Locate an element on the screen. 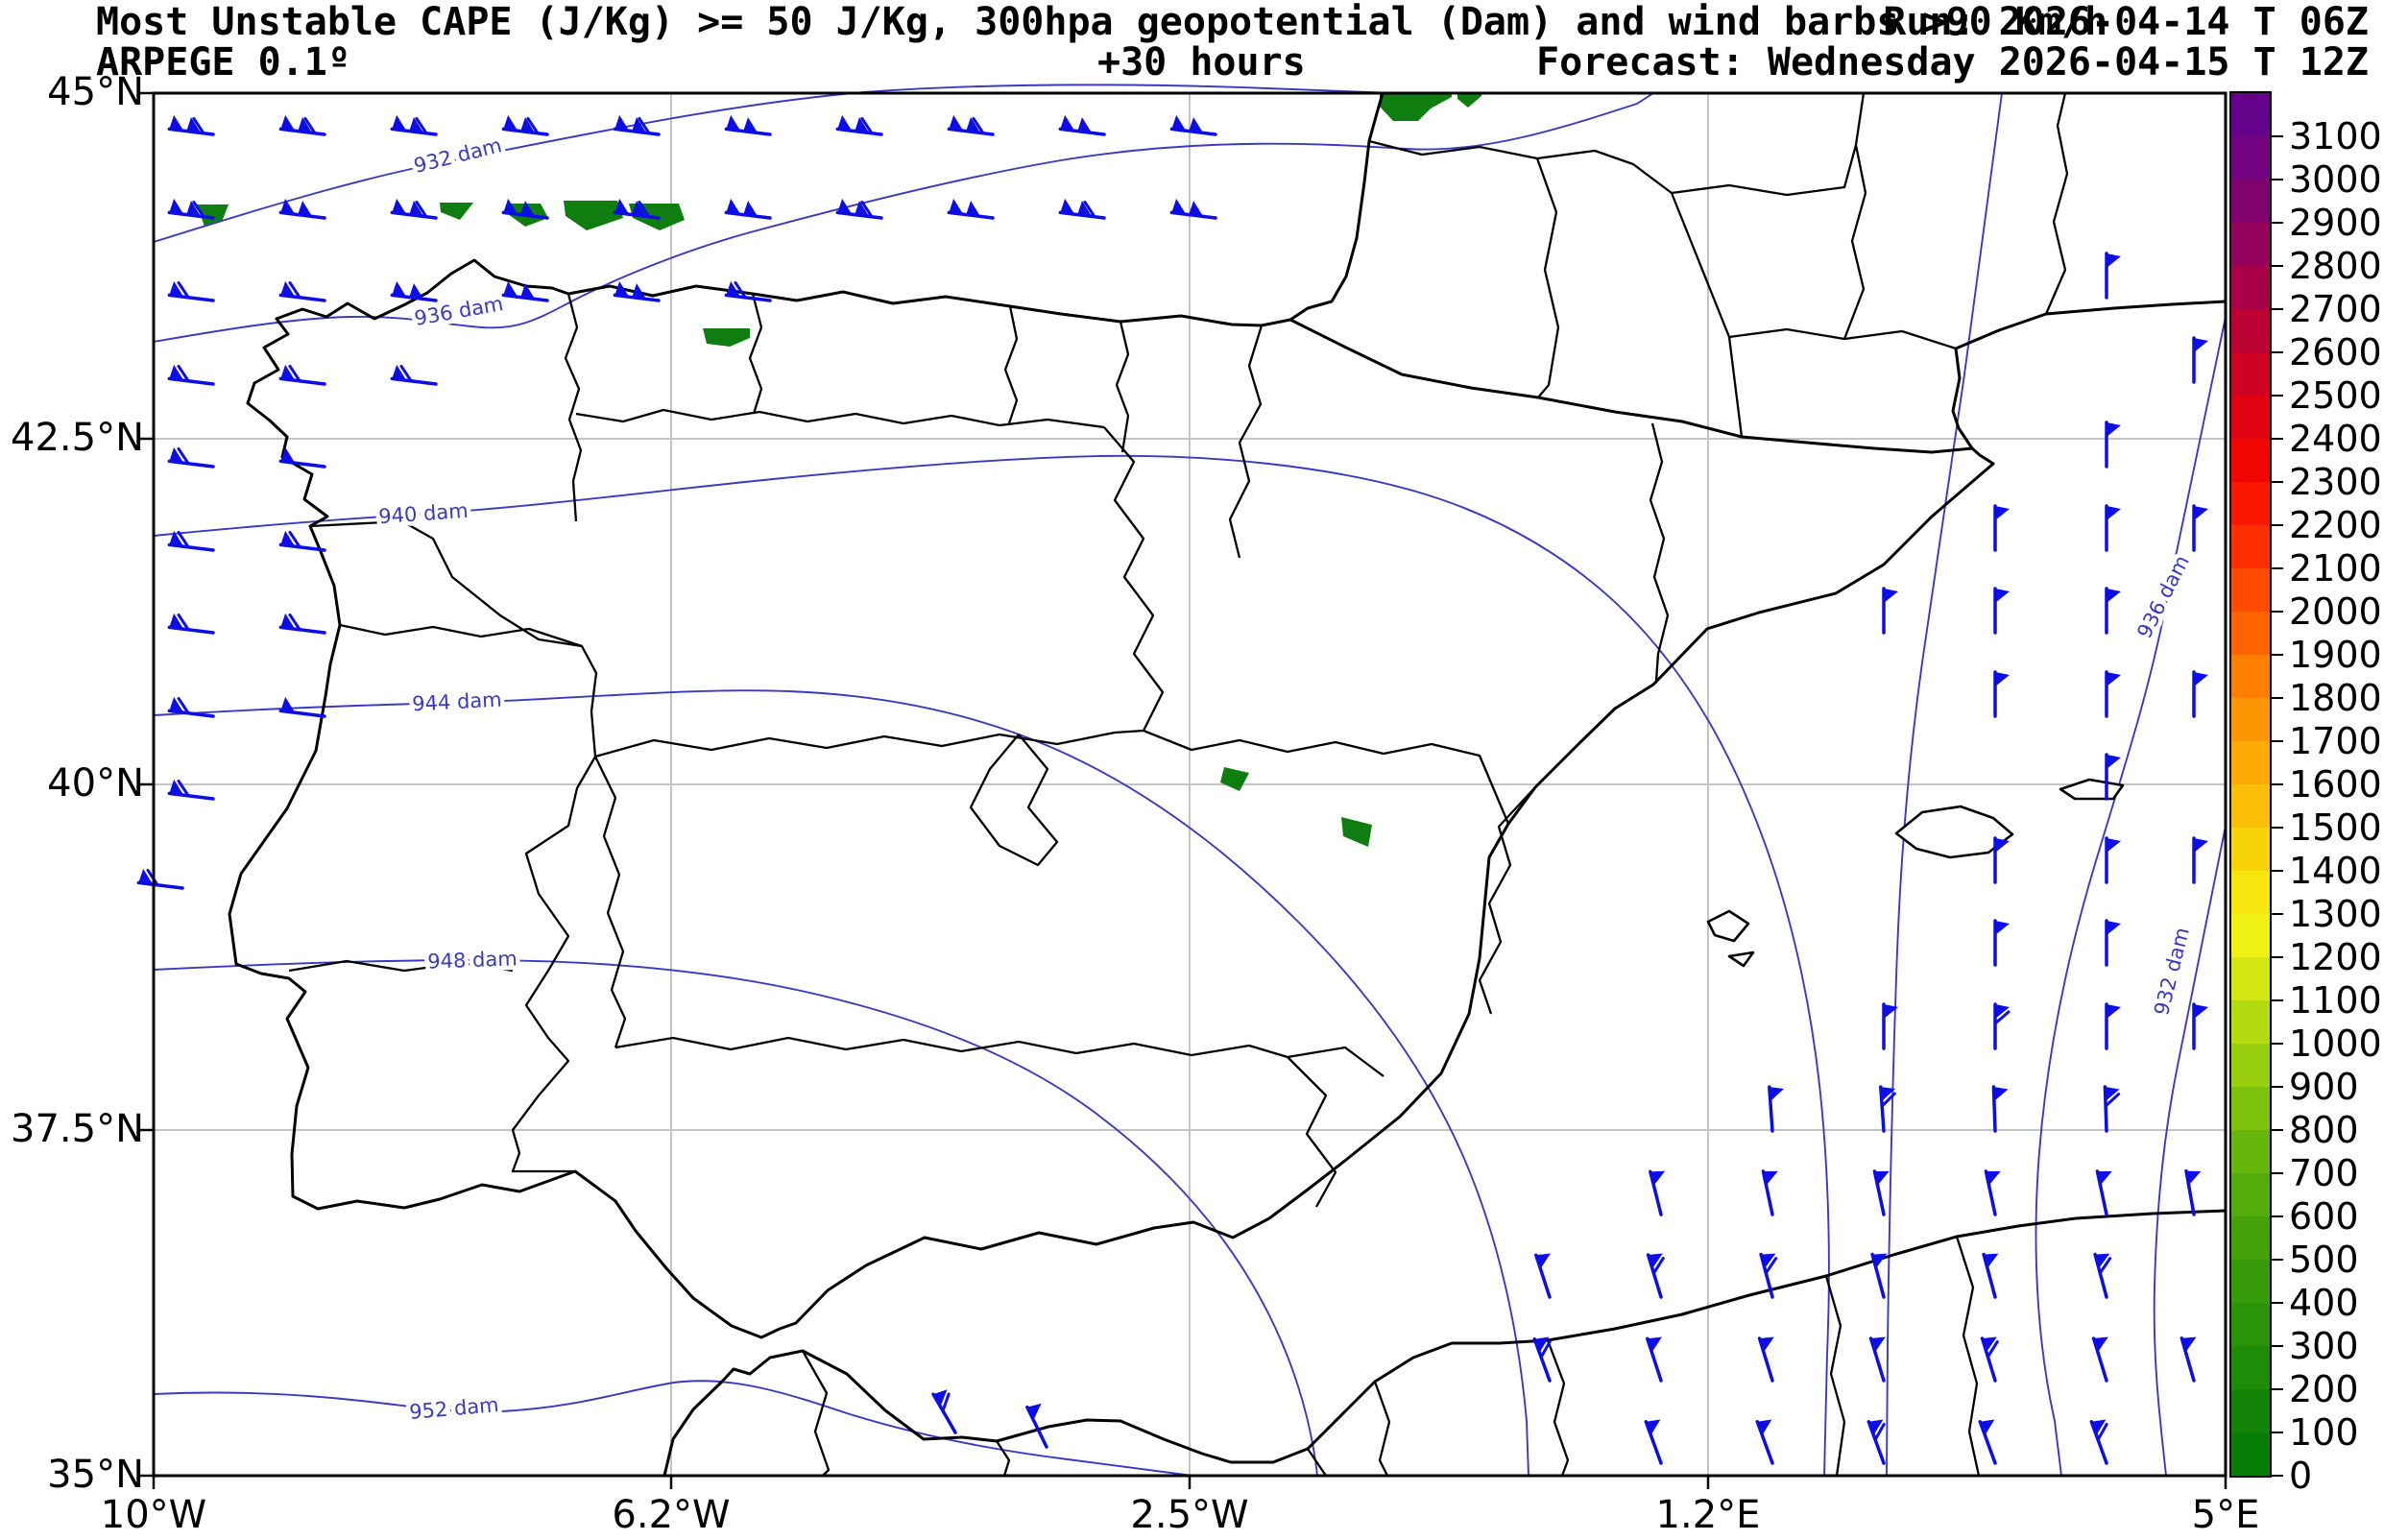 The height and width of the screenshot is (1540, 2384). contour-label: 940 dam is located at coordinates (423, 513).